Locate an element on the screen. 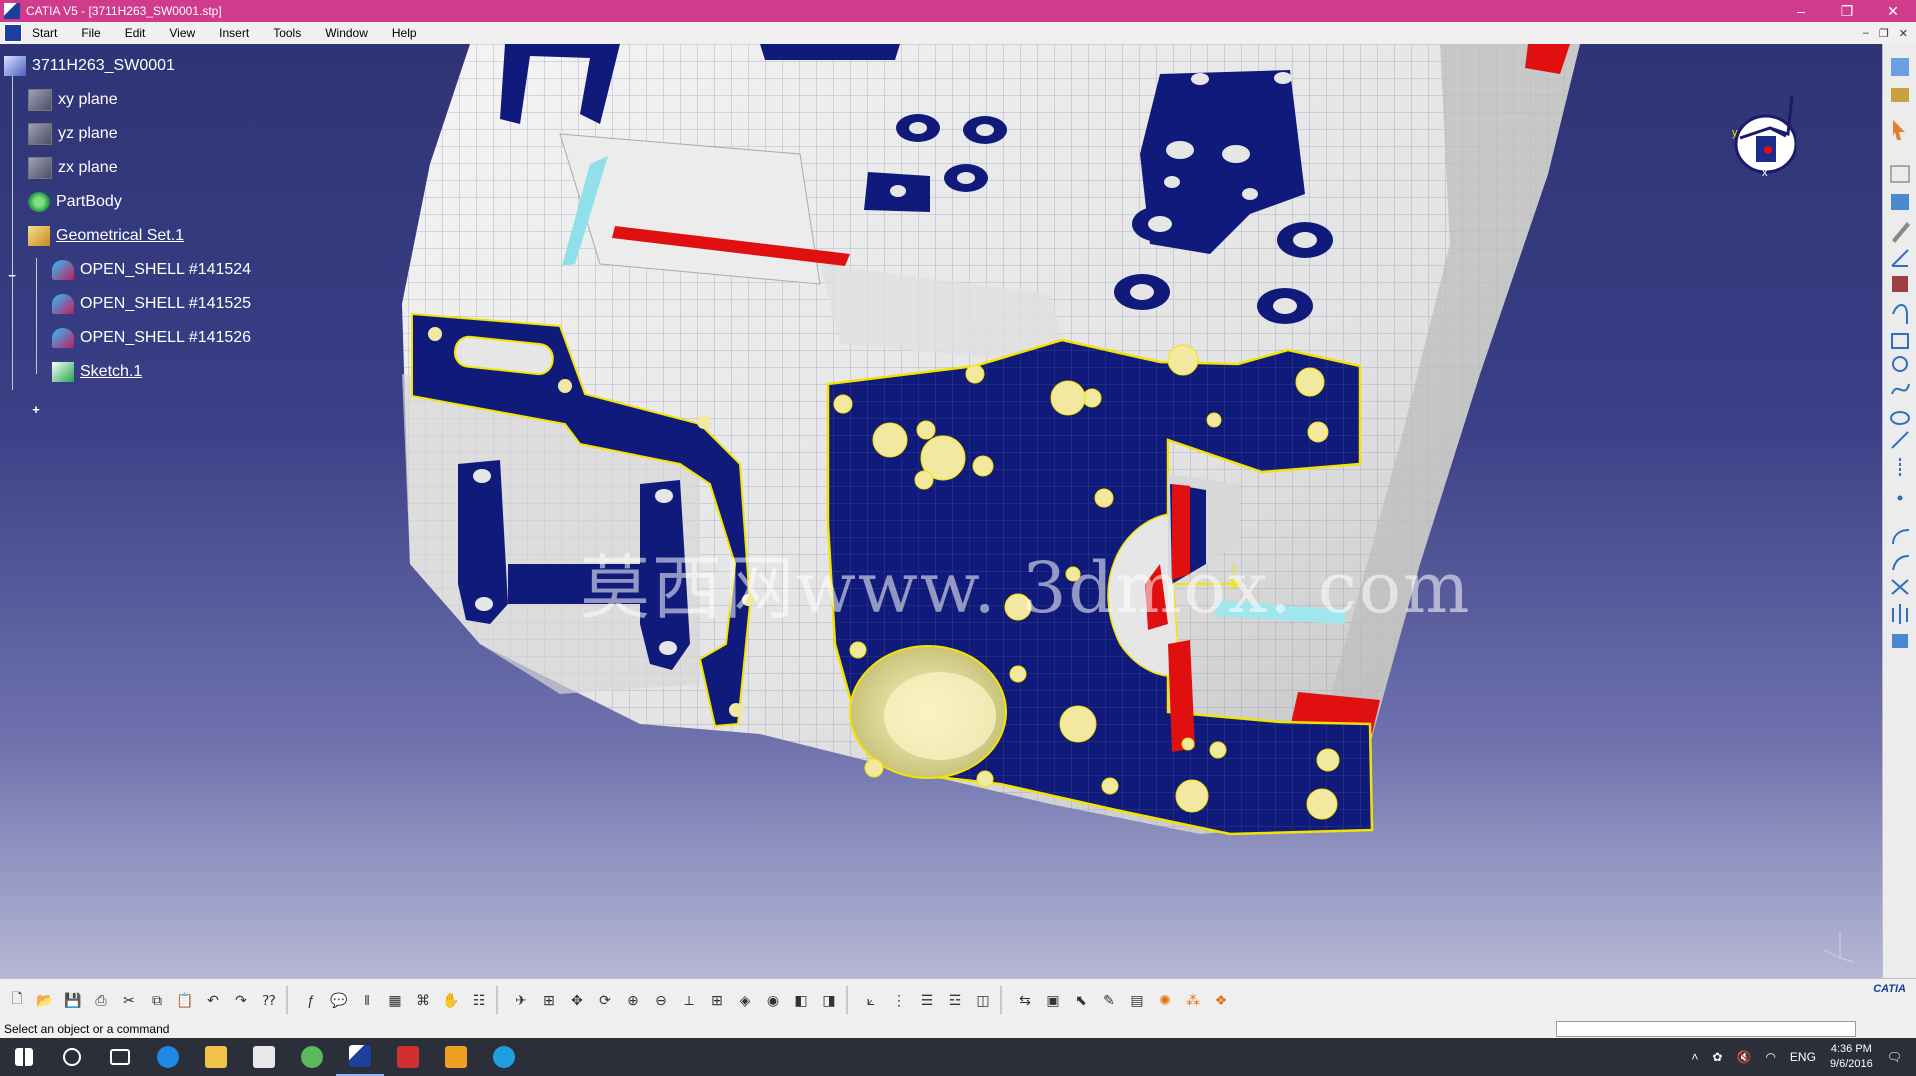 Image resolution: width=1916 pixels, height=1076 pixels. copy-icon: ⧉ is located at coordinates (157, 1000).